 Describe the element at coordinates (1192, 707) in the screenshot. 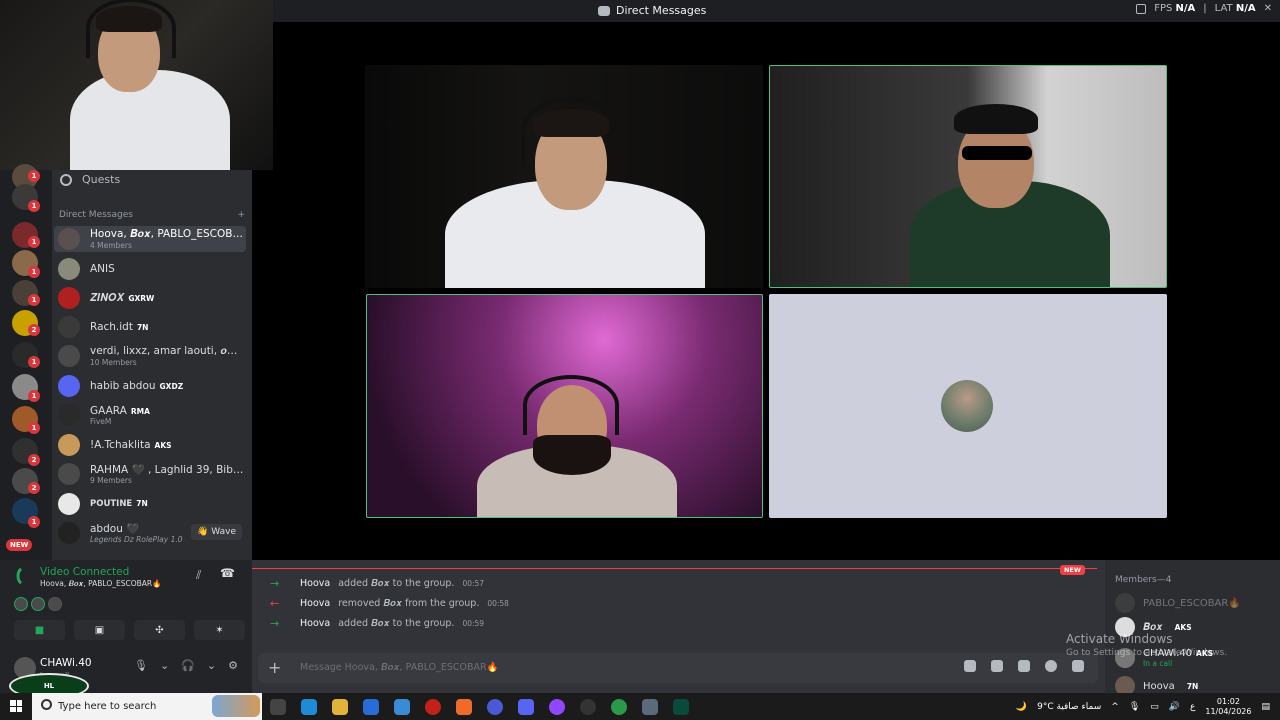

I see `language-indicator: ع` at that location.